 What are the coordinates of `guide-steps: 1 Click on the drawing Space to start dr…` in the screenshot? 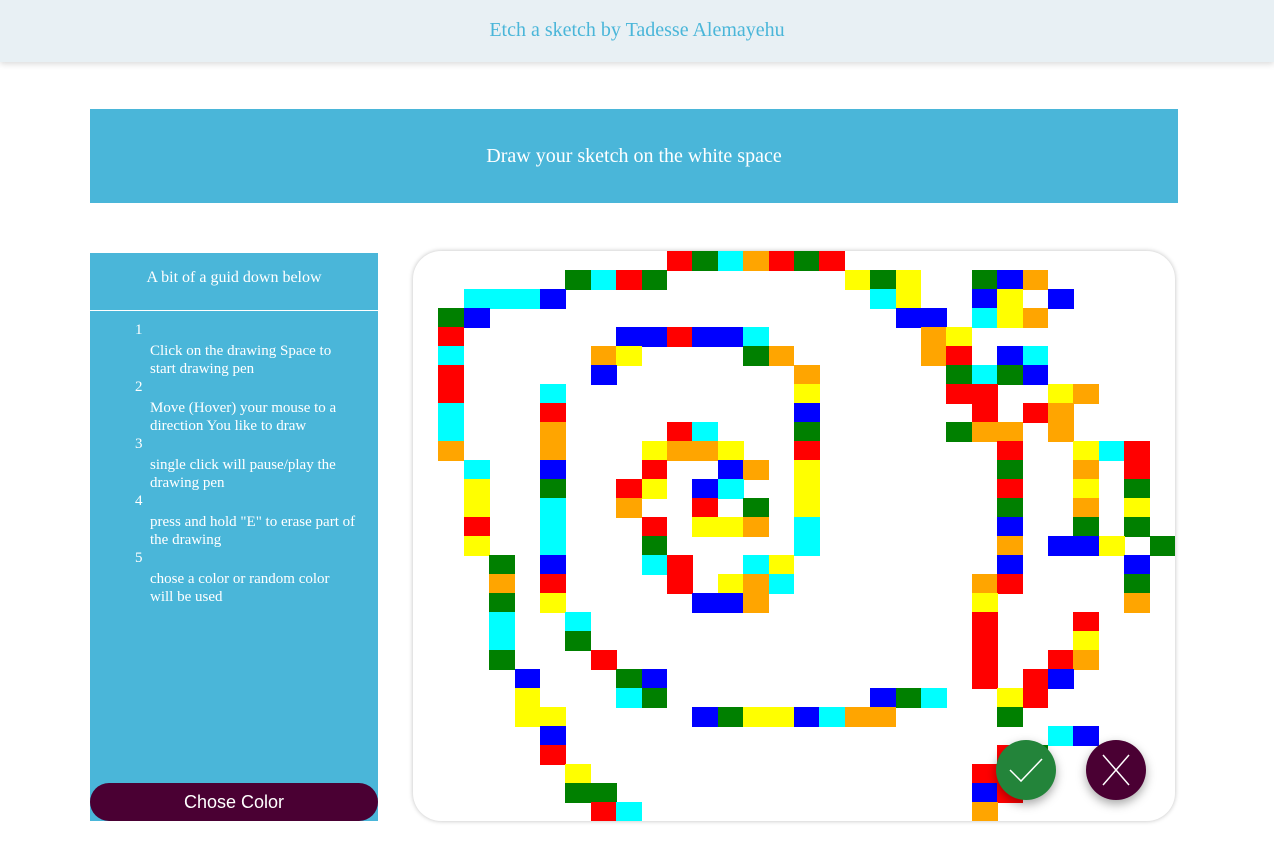 It's located at (234, 458).